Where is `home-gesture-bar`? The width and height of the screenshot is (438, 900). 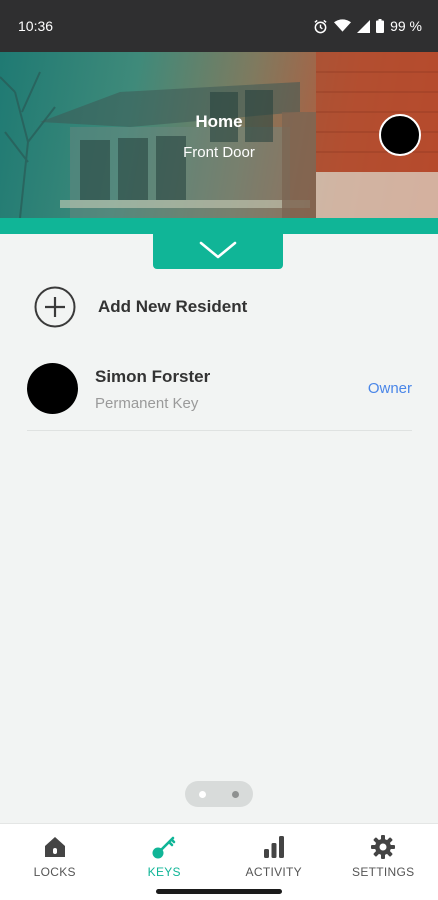
home-gesture-bar is located at coordinates (219, 891).